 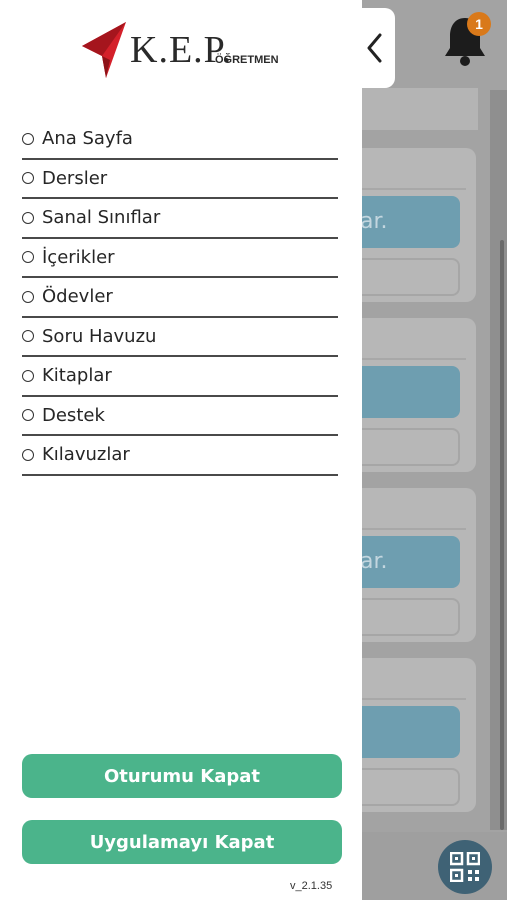 I want to click on notification-badge: 1, so click(x=479, y=24).